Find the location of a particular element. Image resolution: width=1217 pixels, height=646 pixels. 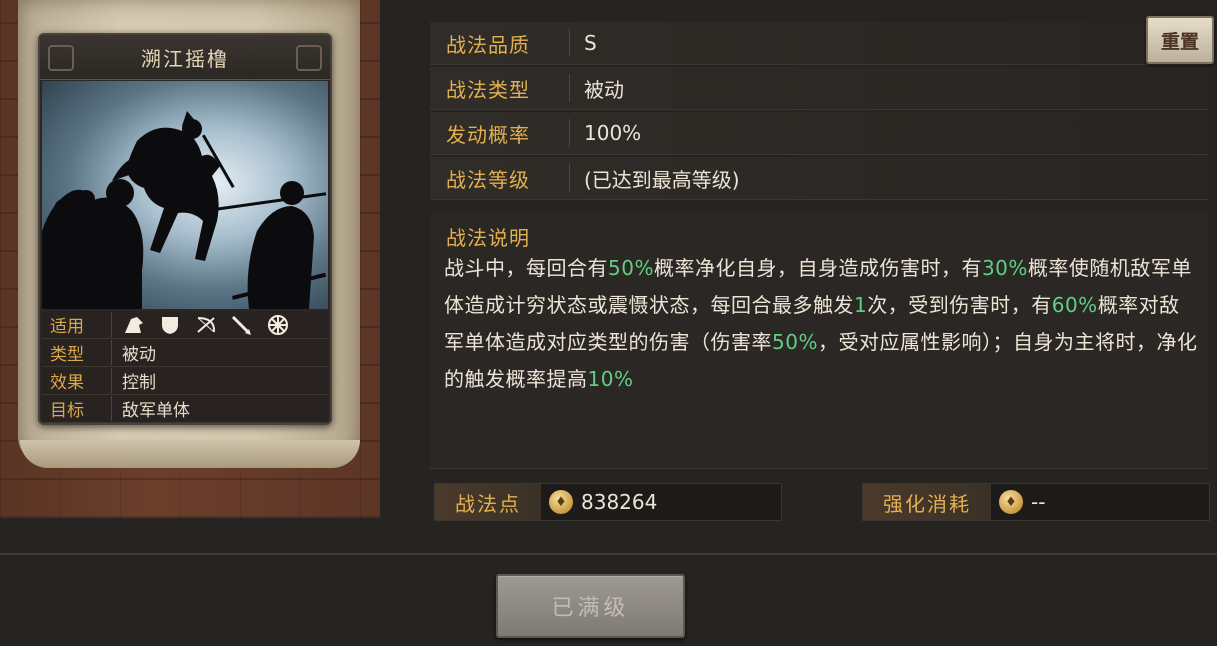

divider is located at coordinates (608, 554).